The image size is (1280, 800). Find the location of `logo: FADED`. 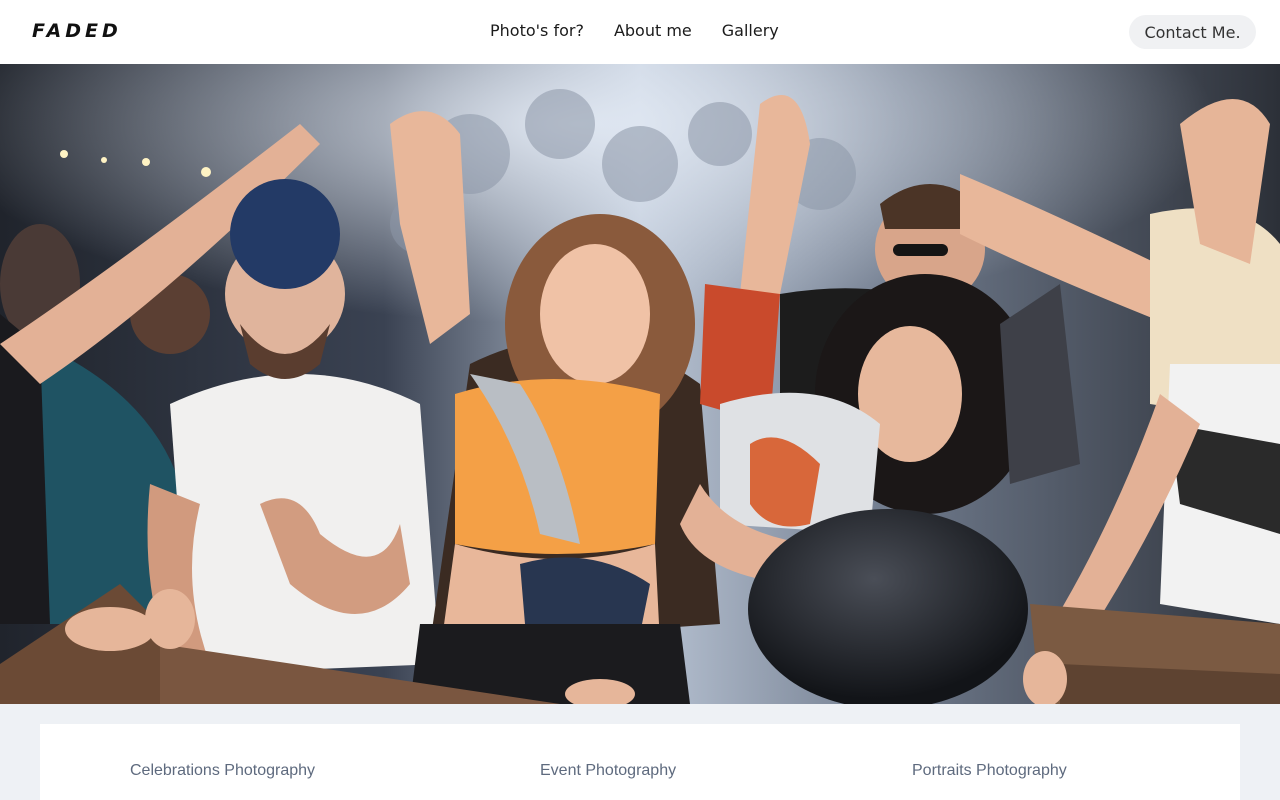

logo: FADED is located at coordinates (77, 31).